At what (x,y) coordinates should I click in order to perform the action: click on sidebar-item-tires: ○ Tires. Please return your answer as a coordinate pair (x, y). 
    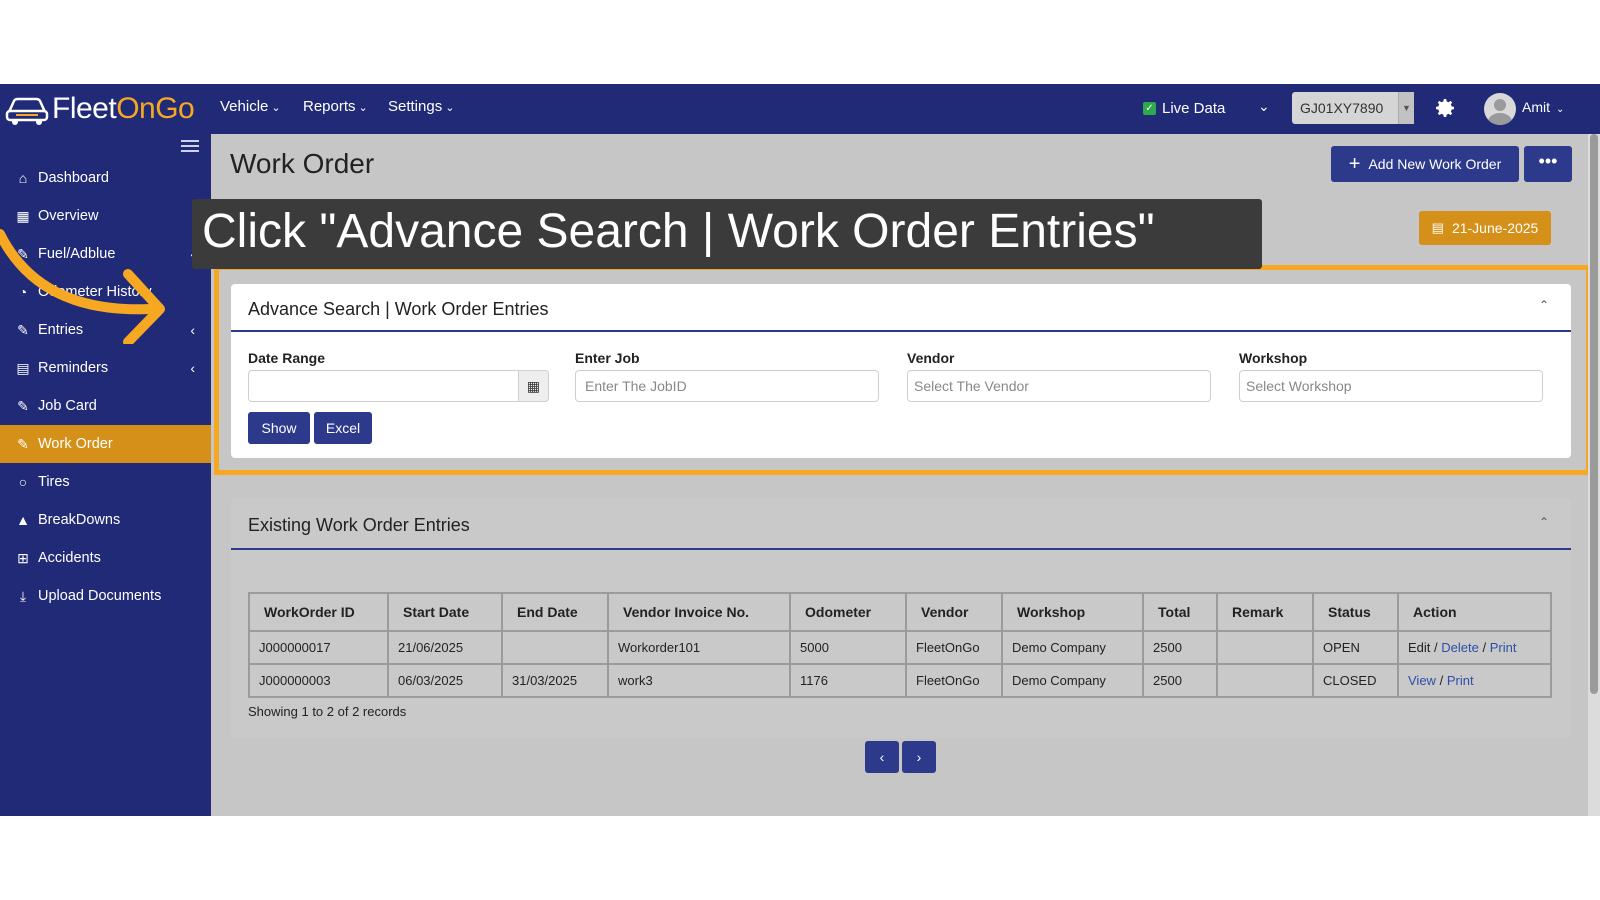
    Looking at the image, I should click on (105, 482).